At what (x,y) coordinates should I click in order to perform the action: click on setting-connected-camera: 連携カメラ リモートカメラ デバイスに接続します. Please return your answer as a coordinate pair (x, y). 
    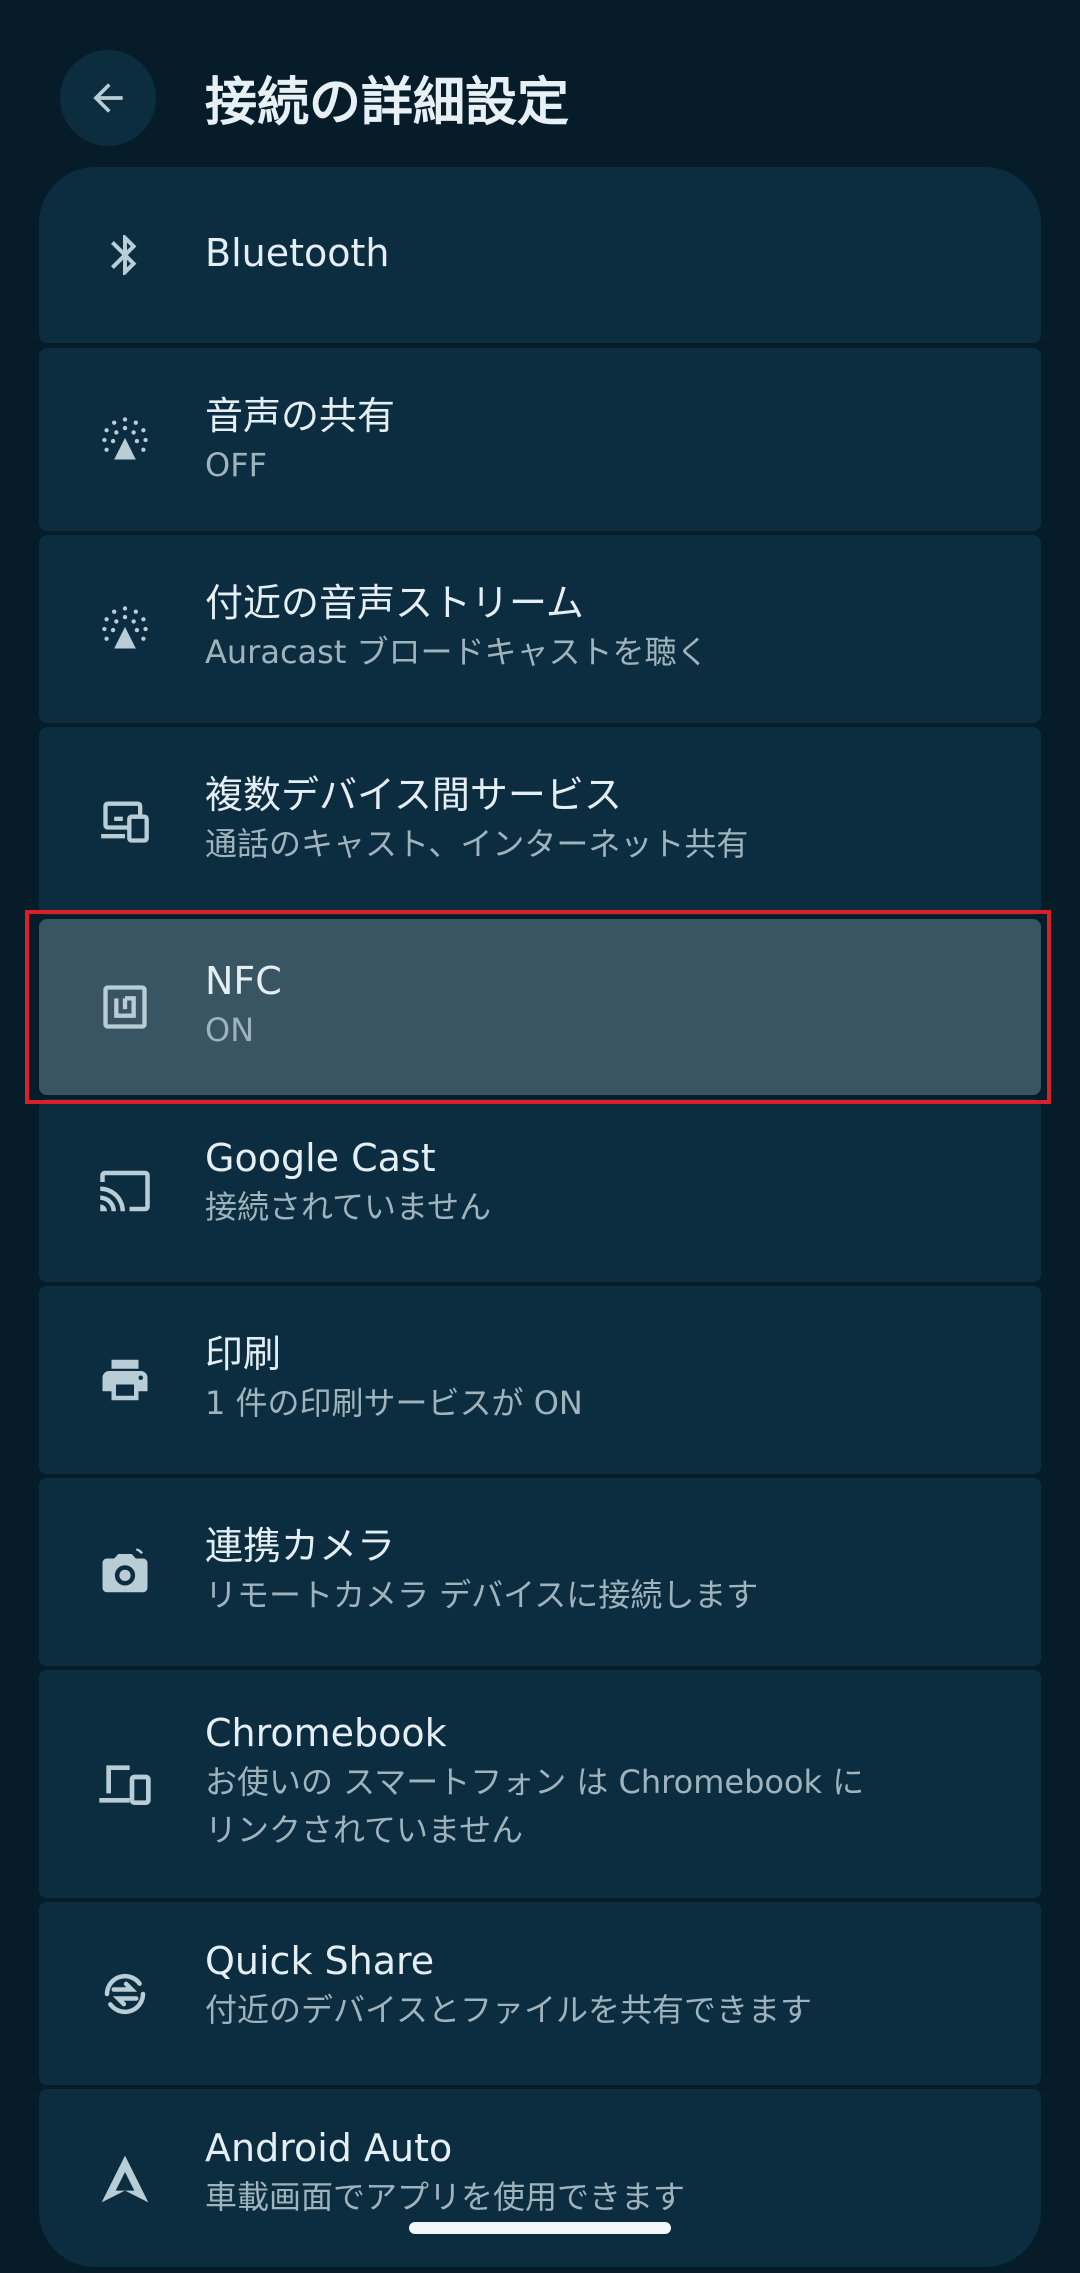
    Looking at the image, I should click on (540, 1572).